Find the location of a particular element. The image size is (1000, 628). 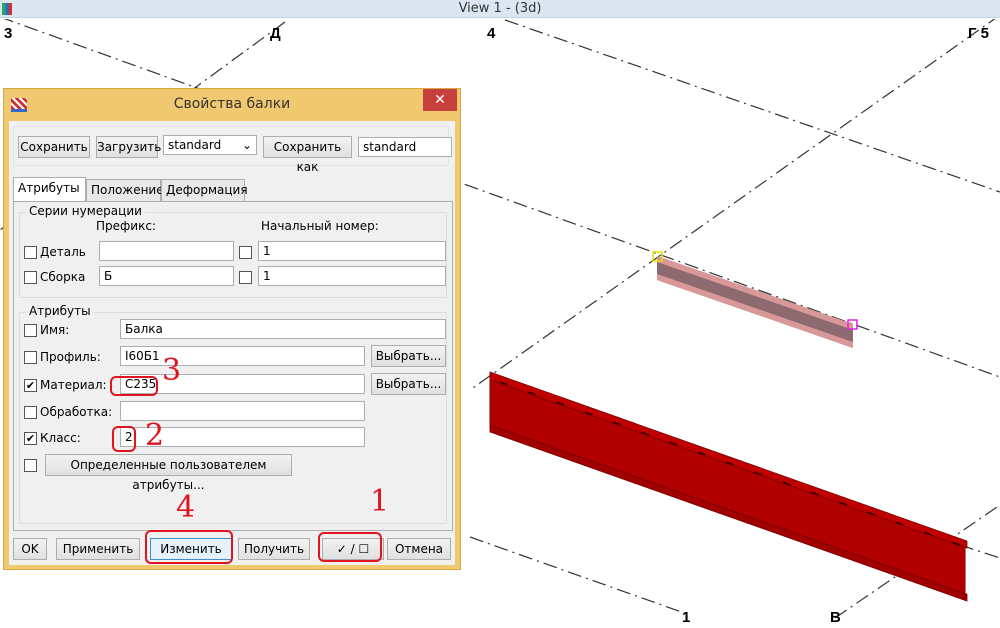

apply-button: Применить is located at coordinates (98, 549).